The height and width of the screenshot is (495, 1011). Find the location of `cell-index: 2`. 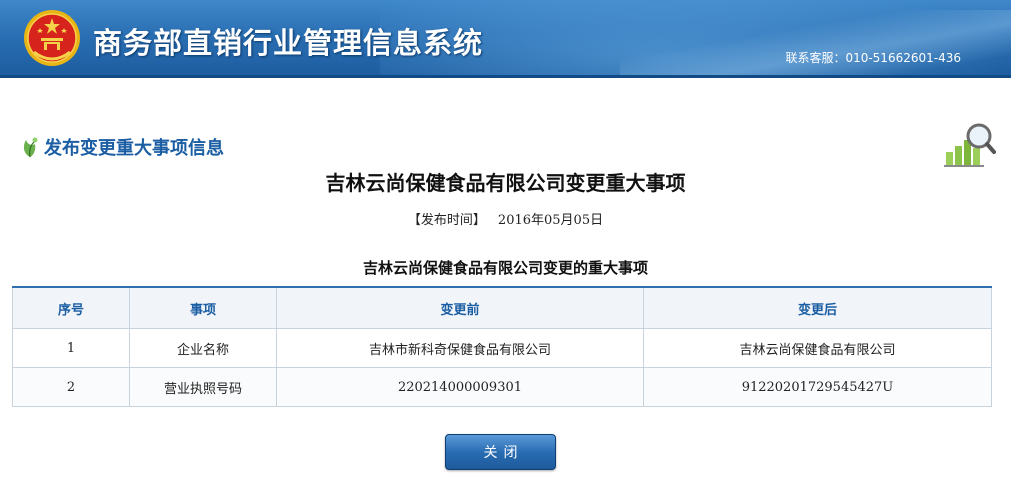

cell-index: 2 is located at coordinates (71, 387).